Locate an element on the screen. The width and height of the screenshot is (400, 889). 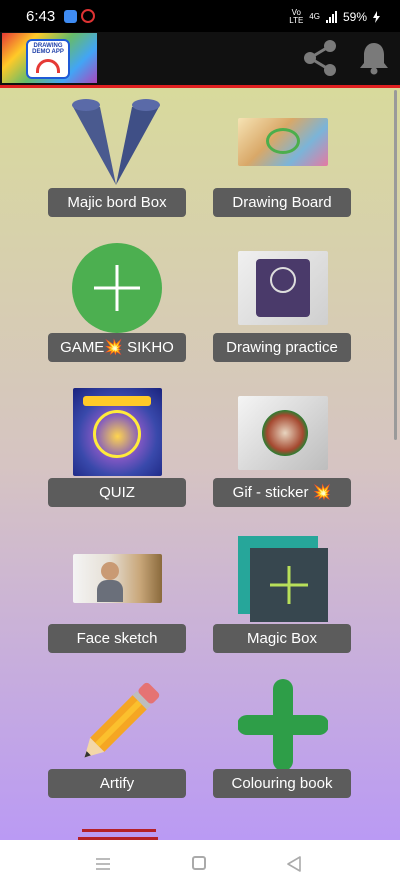
tile-label: Drawing practice is located at coordinates (282, 347).